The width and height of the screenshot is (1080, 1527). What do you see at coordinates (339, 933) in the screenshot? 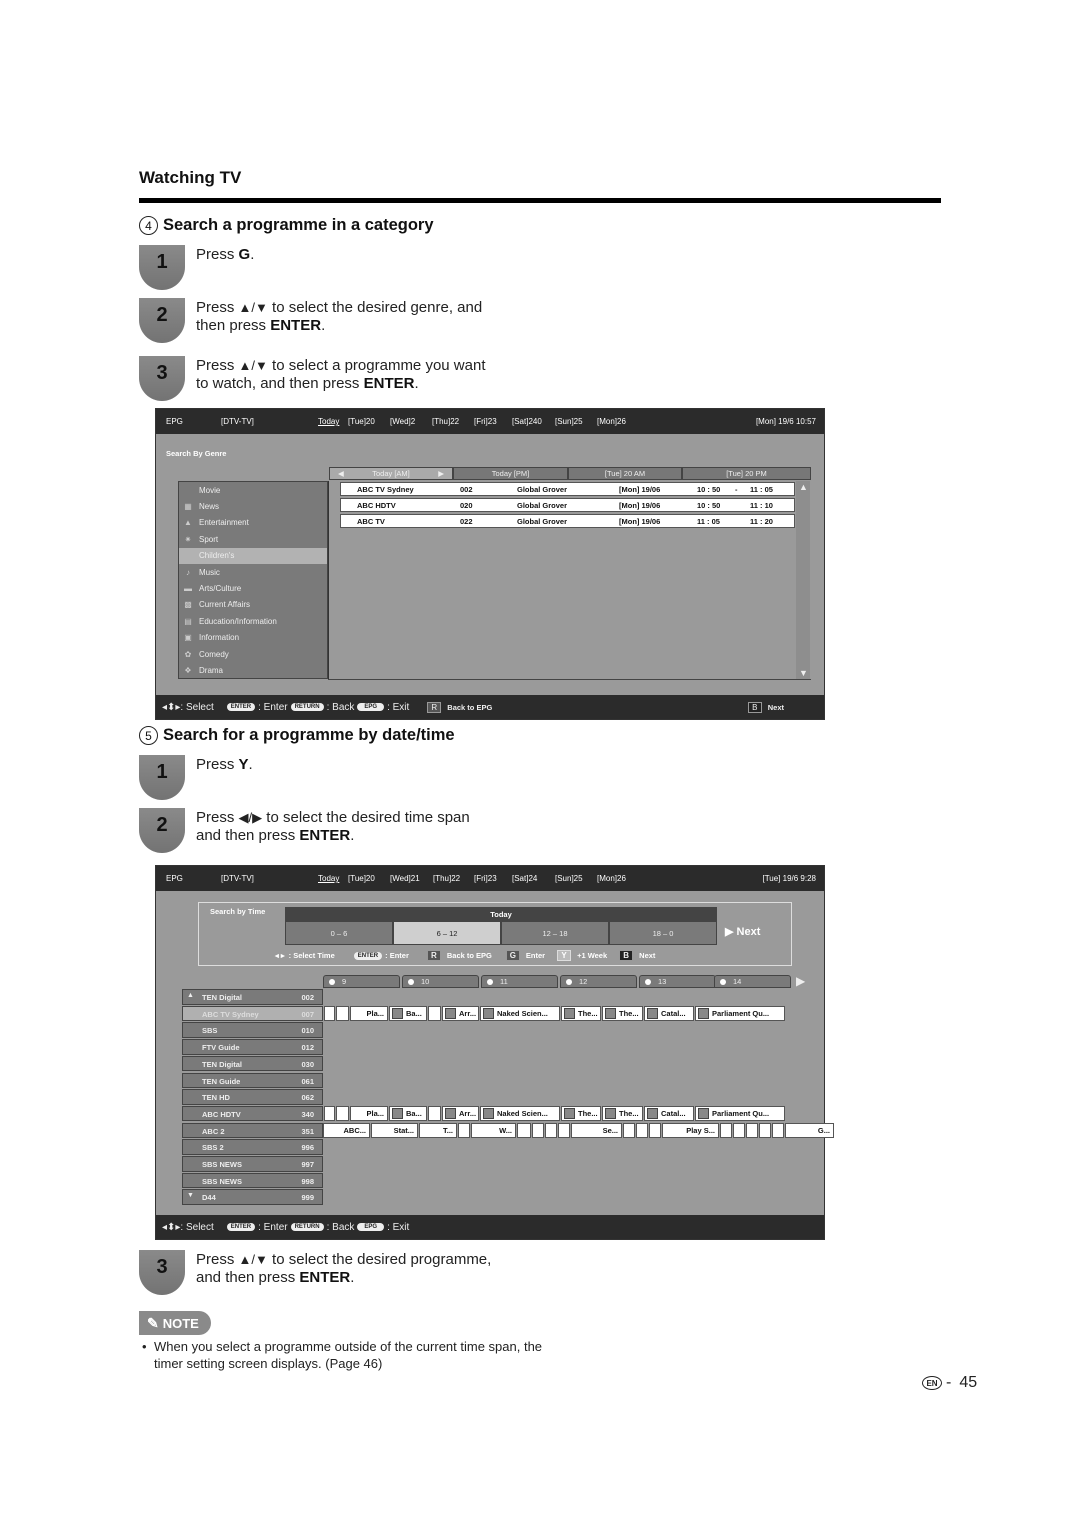
I see `time-slot: 0 – 6` at bounding box center [339, 933].